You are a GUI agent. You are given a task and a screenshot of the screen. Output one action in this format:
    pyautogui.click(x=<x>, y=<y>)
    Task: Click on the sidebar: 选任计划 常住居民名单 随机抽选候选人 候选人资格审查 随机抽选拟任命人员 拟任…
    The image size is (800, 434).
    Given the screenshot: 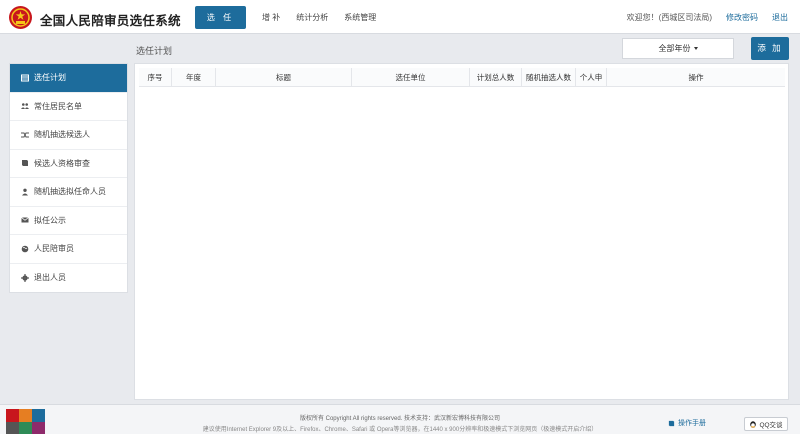 What is the action you would take?
    pyautogui.click(x=68, y=178)
    